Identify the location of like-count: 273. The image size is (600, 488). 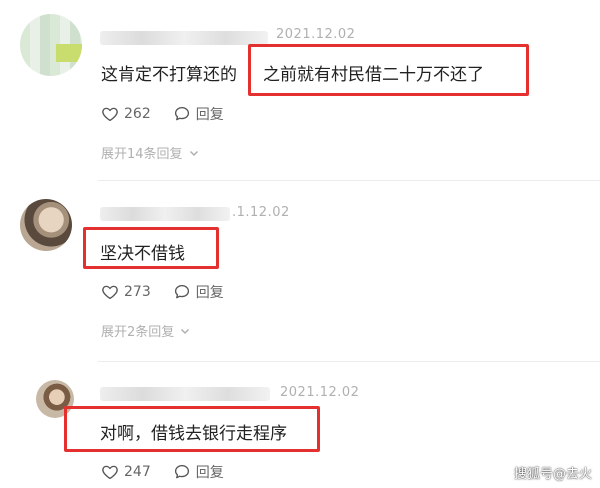
(137, 292).